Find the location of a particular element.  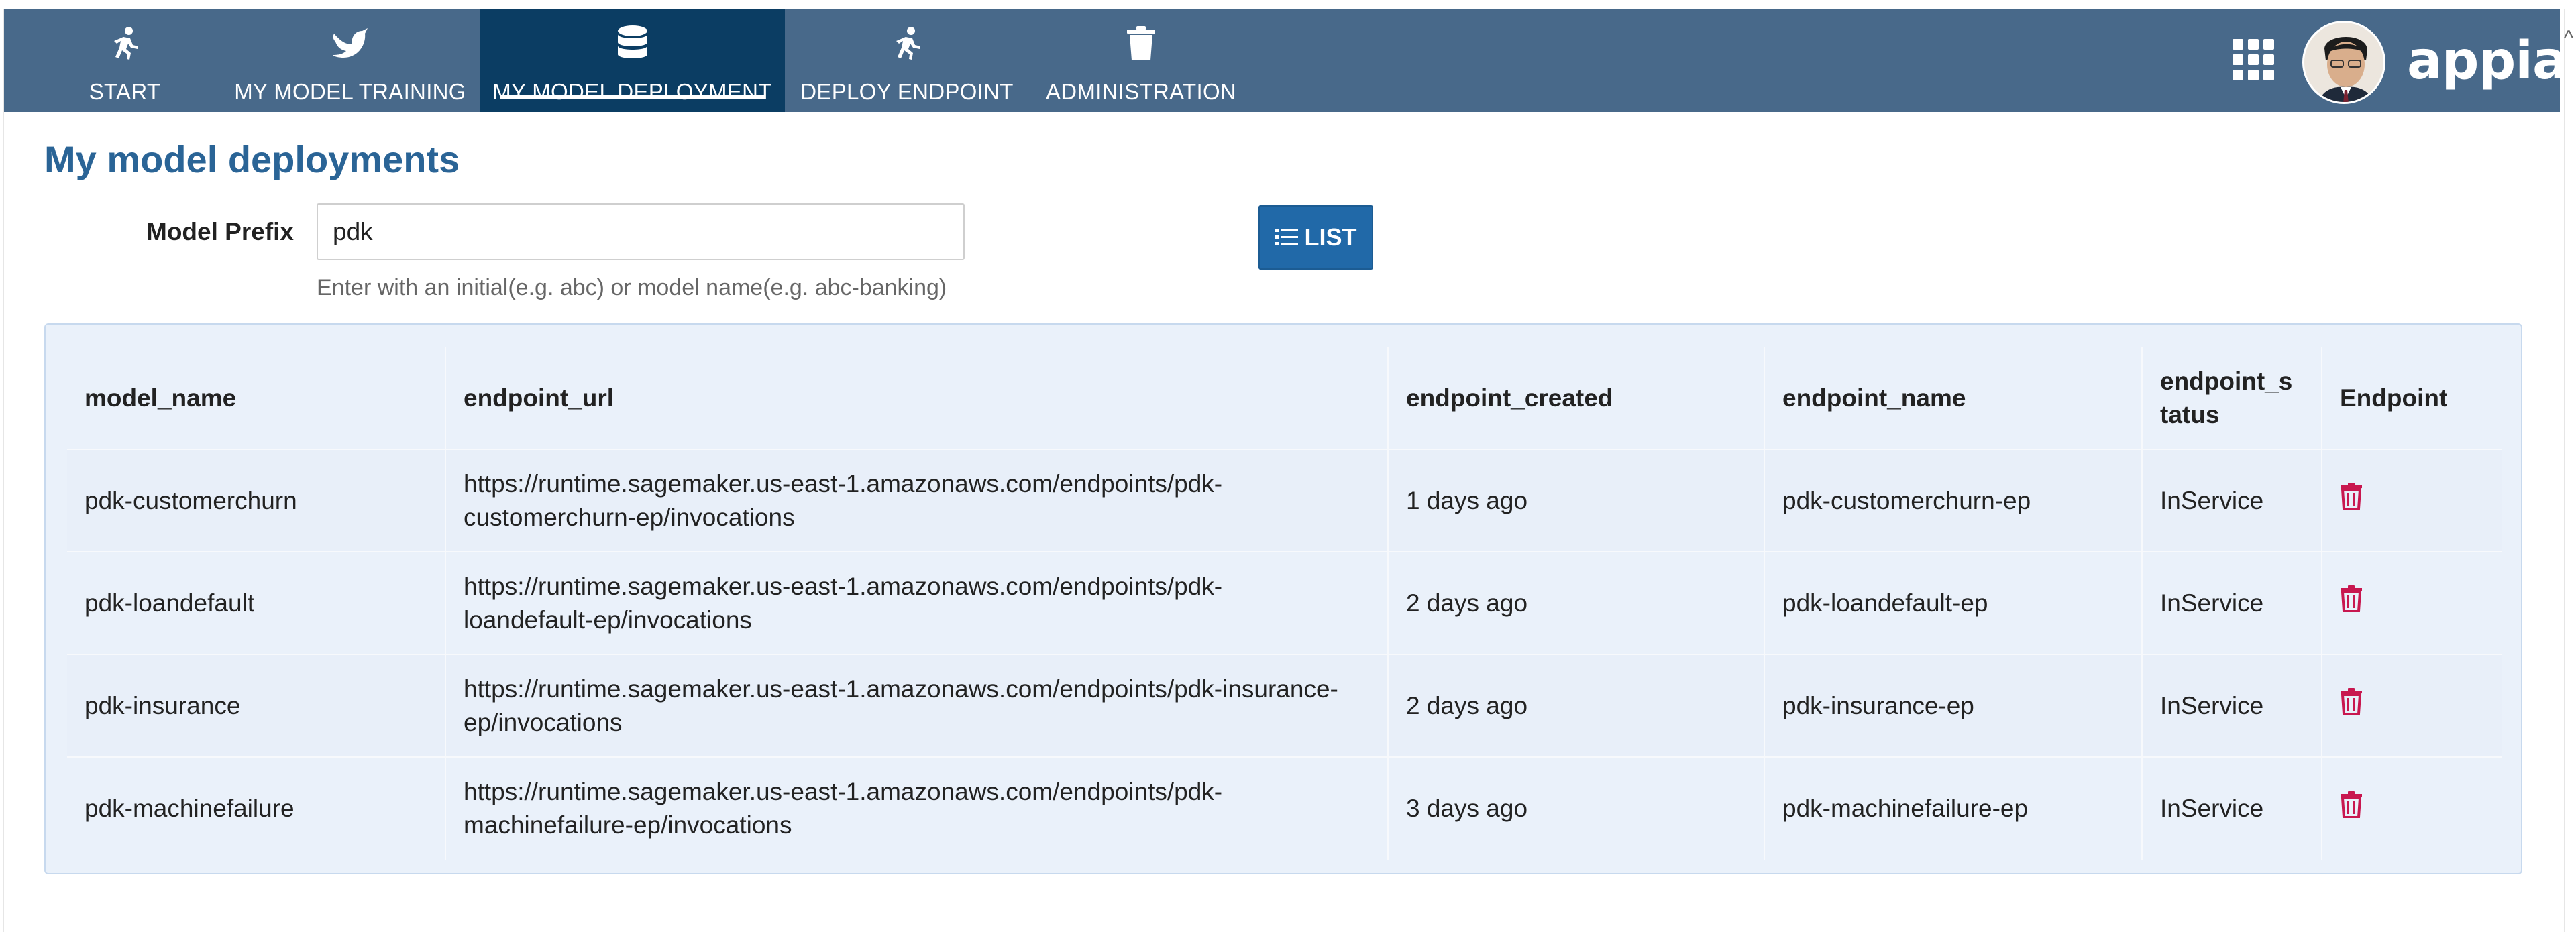

column-header-model-name: model_name is located at coordinates (256, 398).